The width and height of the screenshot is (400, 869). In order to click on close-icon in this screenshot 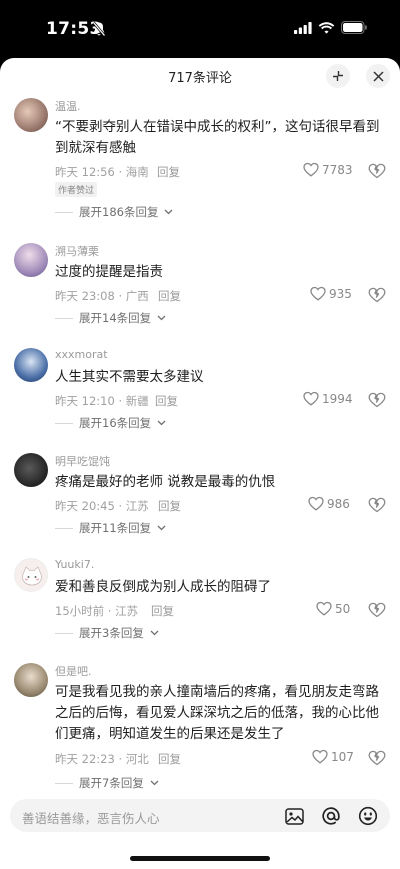, I will do `click(378, 76)`.